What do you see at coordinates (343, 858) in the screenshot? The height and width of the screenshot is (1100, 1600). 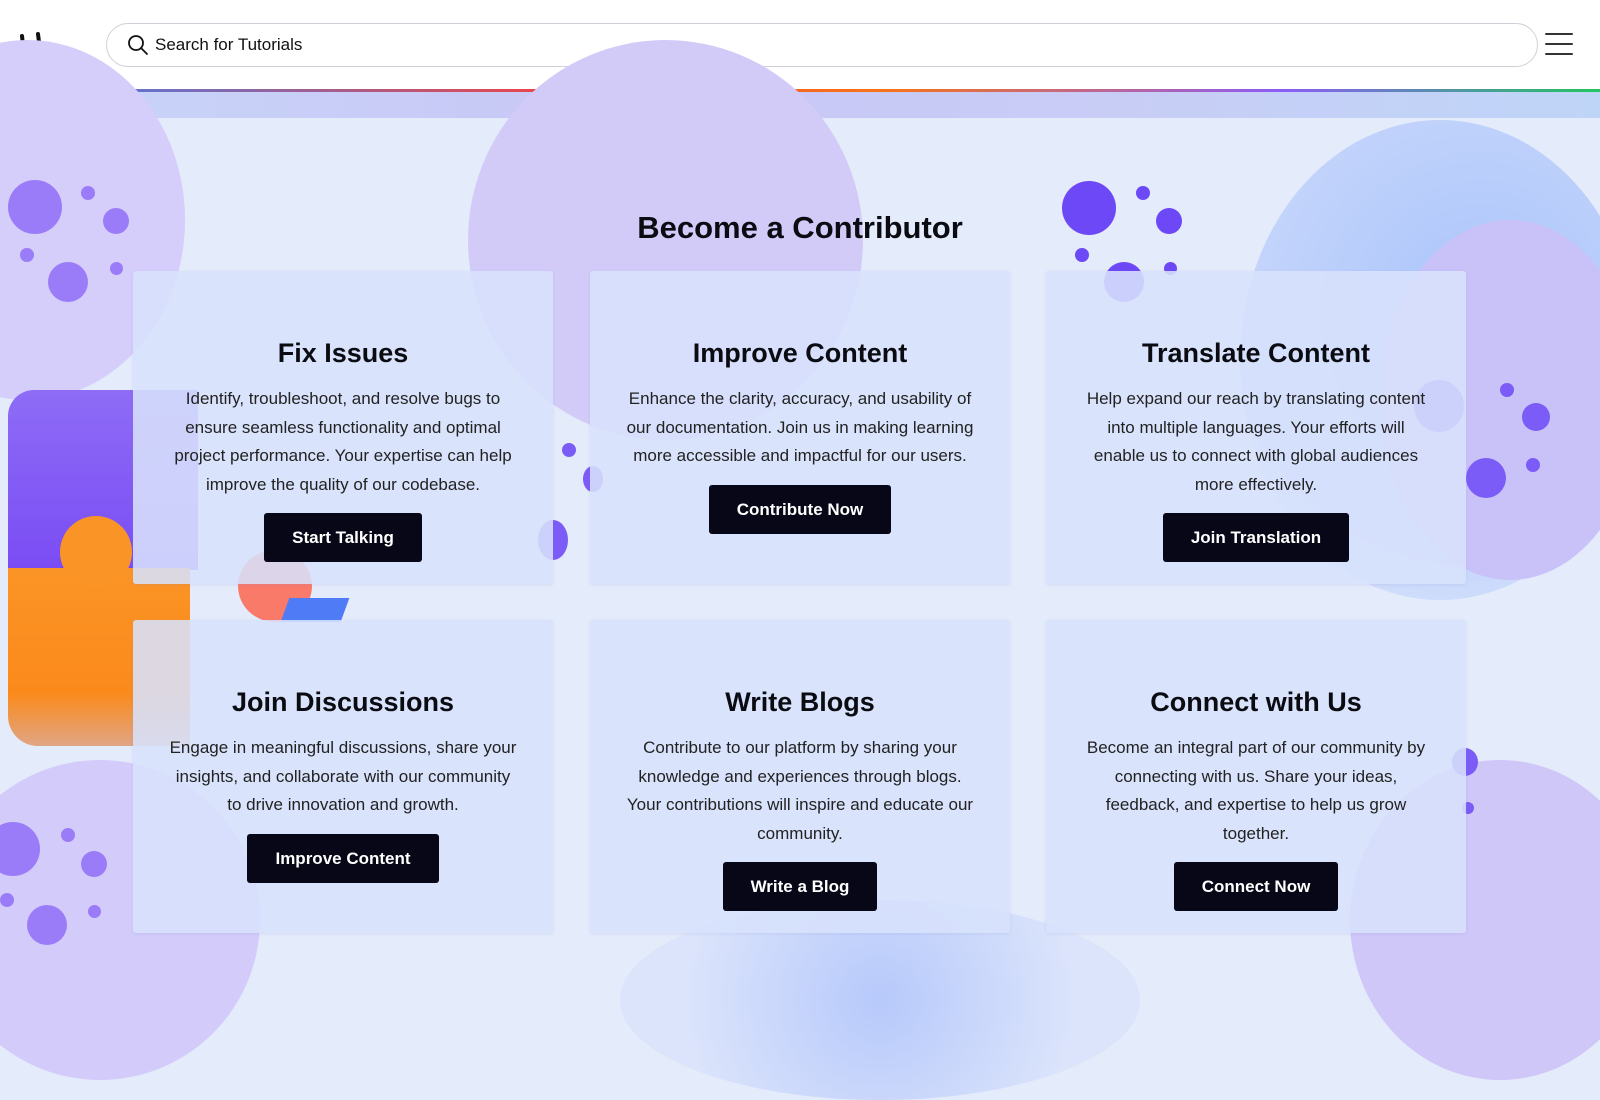 I see `improve-content-button: Improve Content` at bounding box center [343, 858].